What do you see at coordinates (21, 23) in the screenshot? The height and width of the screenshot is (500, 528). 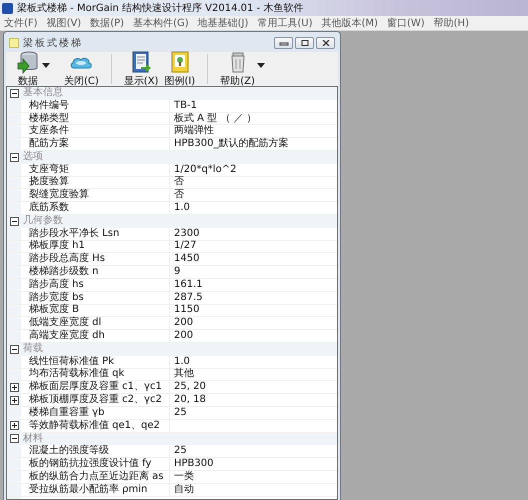 I see `menu-item: 文件(F)` at bounding box center [21, 23].